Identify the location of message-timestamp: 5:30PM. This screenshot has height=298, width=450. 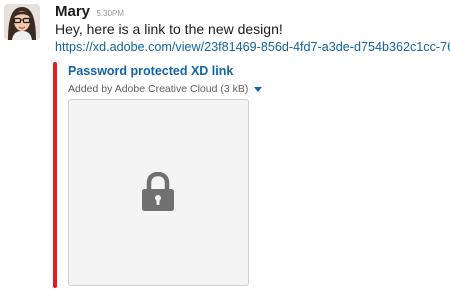
(110, 13).